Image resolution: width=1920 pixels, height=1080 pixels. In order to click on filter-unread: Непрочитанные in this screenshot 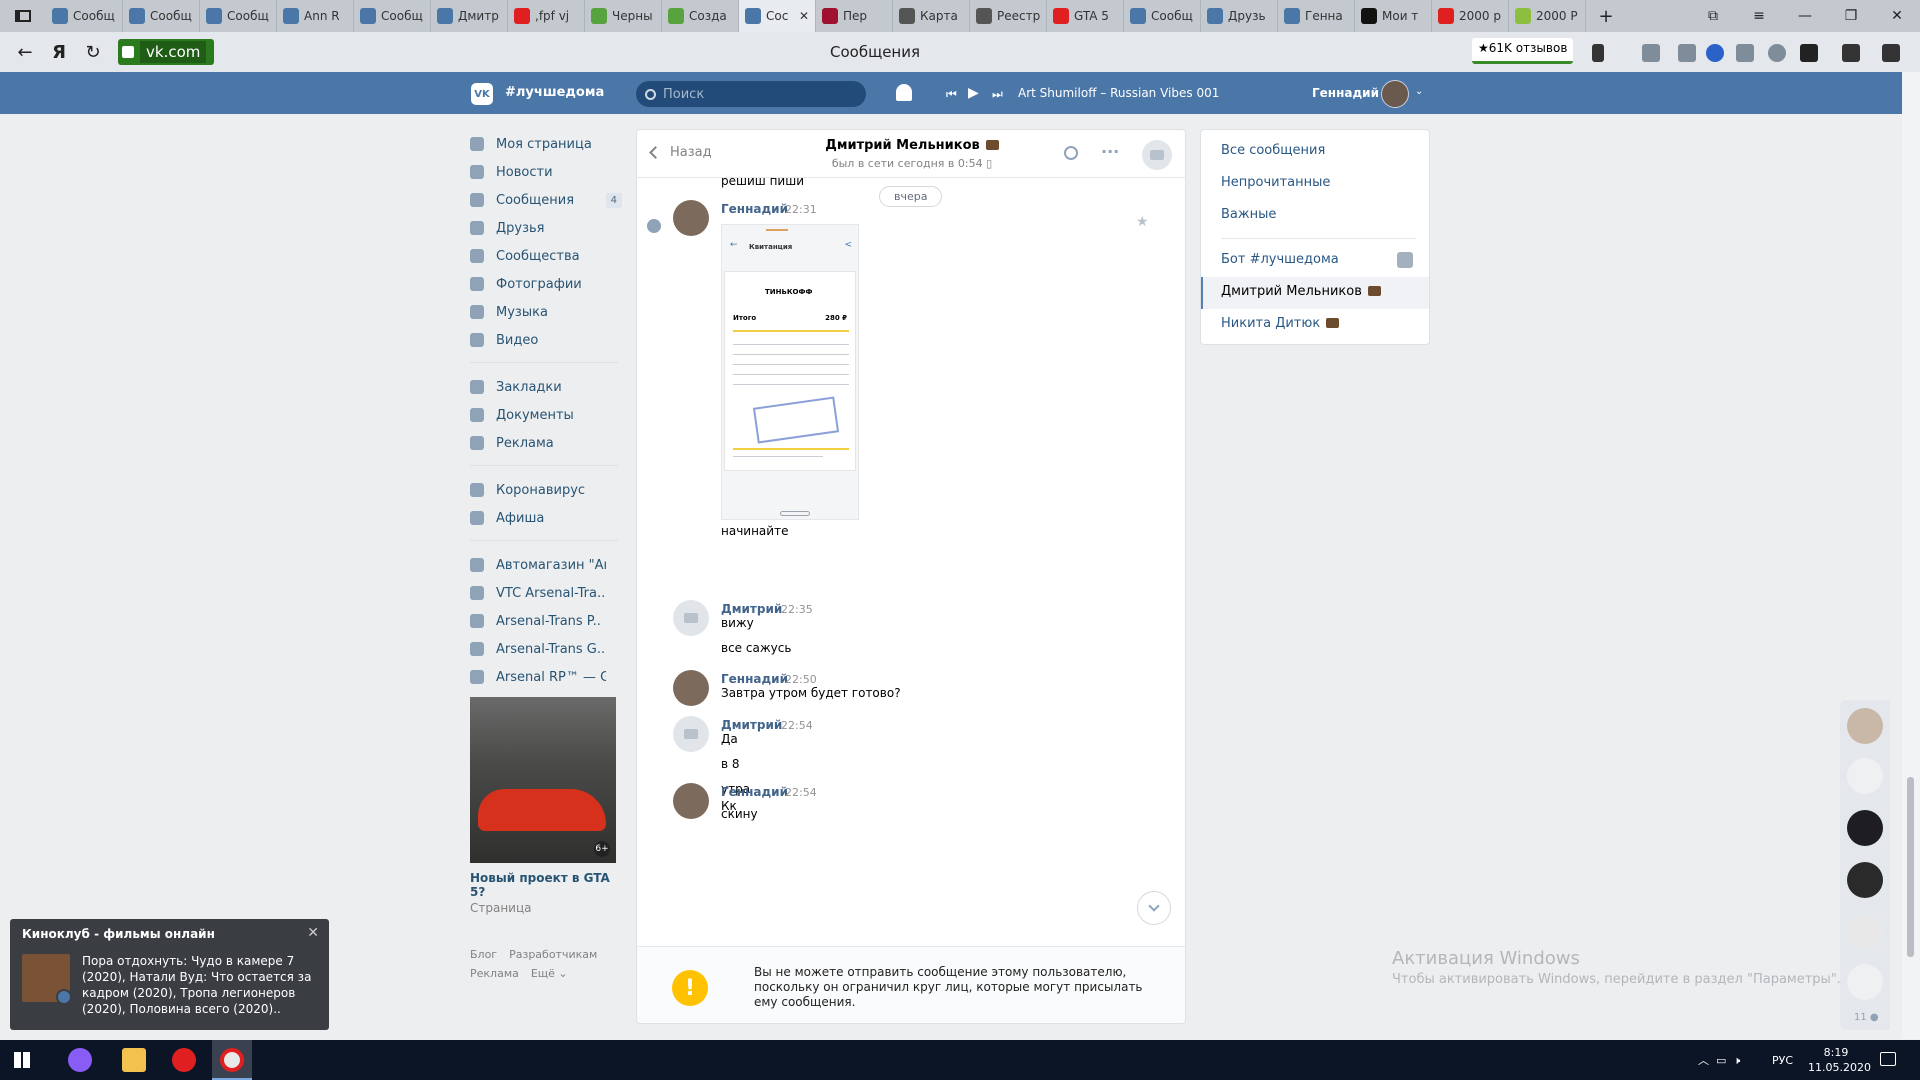, I will do `click(1275, 182)`.